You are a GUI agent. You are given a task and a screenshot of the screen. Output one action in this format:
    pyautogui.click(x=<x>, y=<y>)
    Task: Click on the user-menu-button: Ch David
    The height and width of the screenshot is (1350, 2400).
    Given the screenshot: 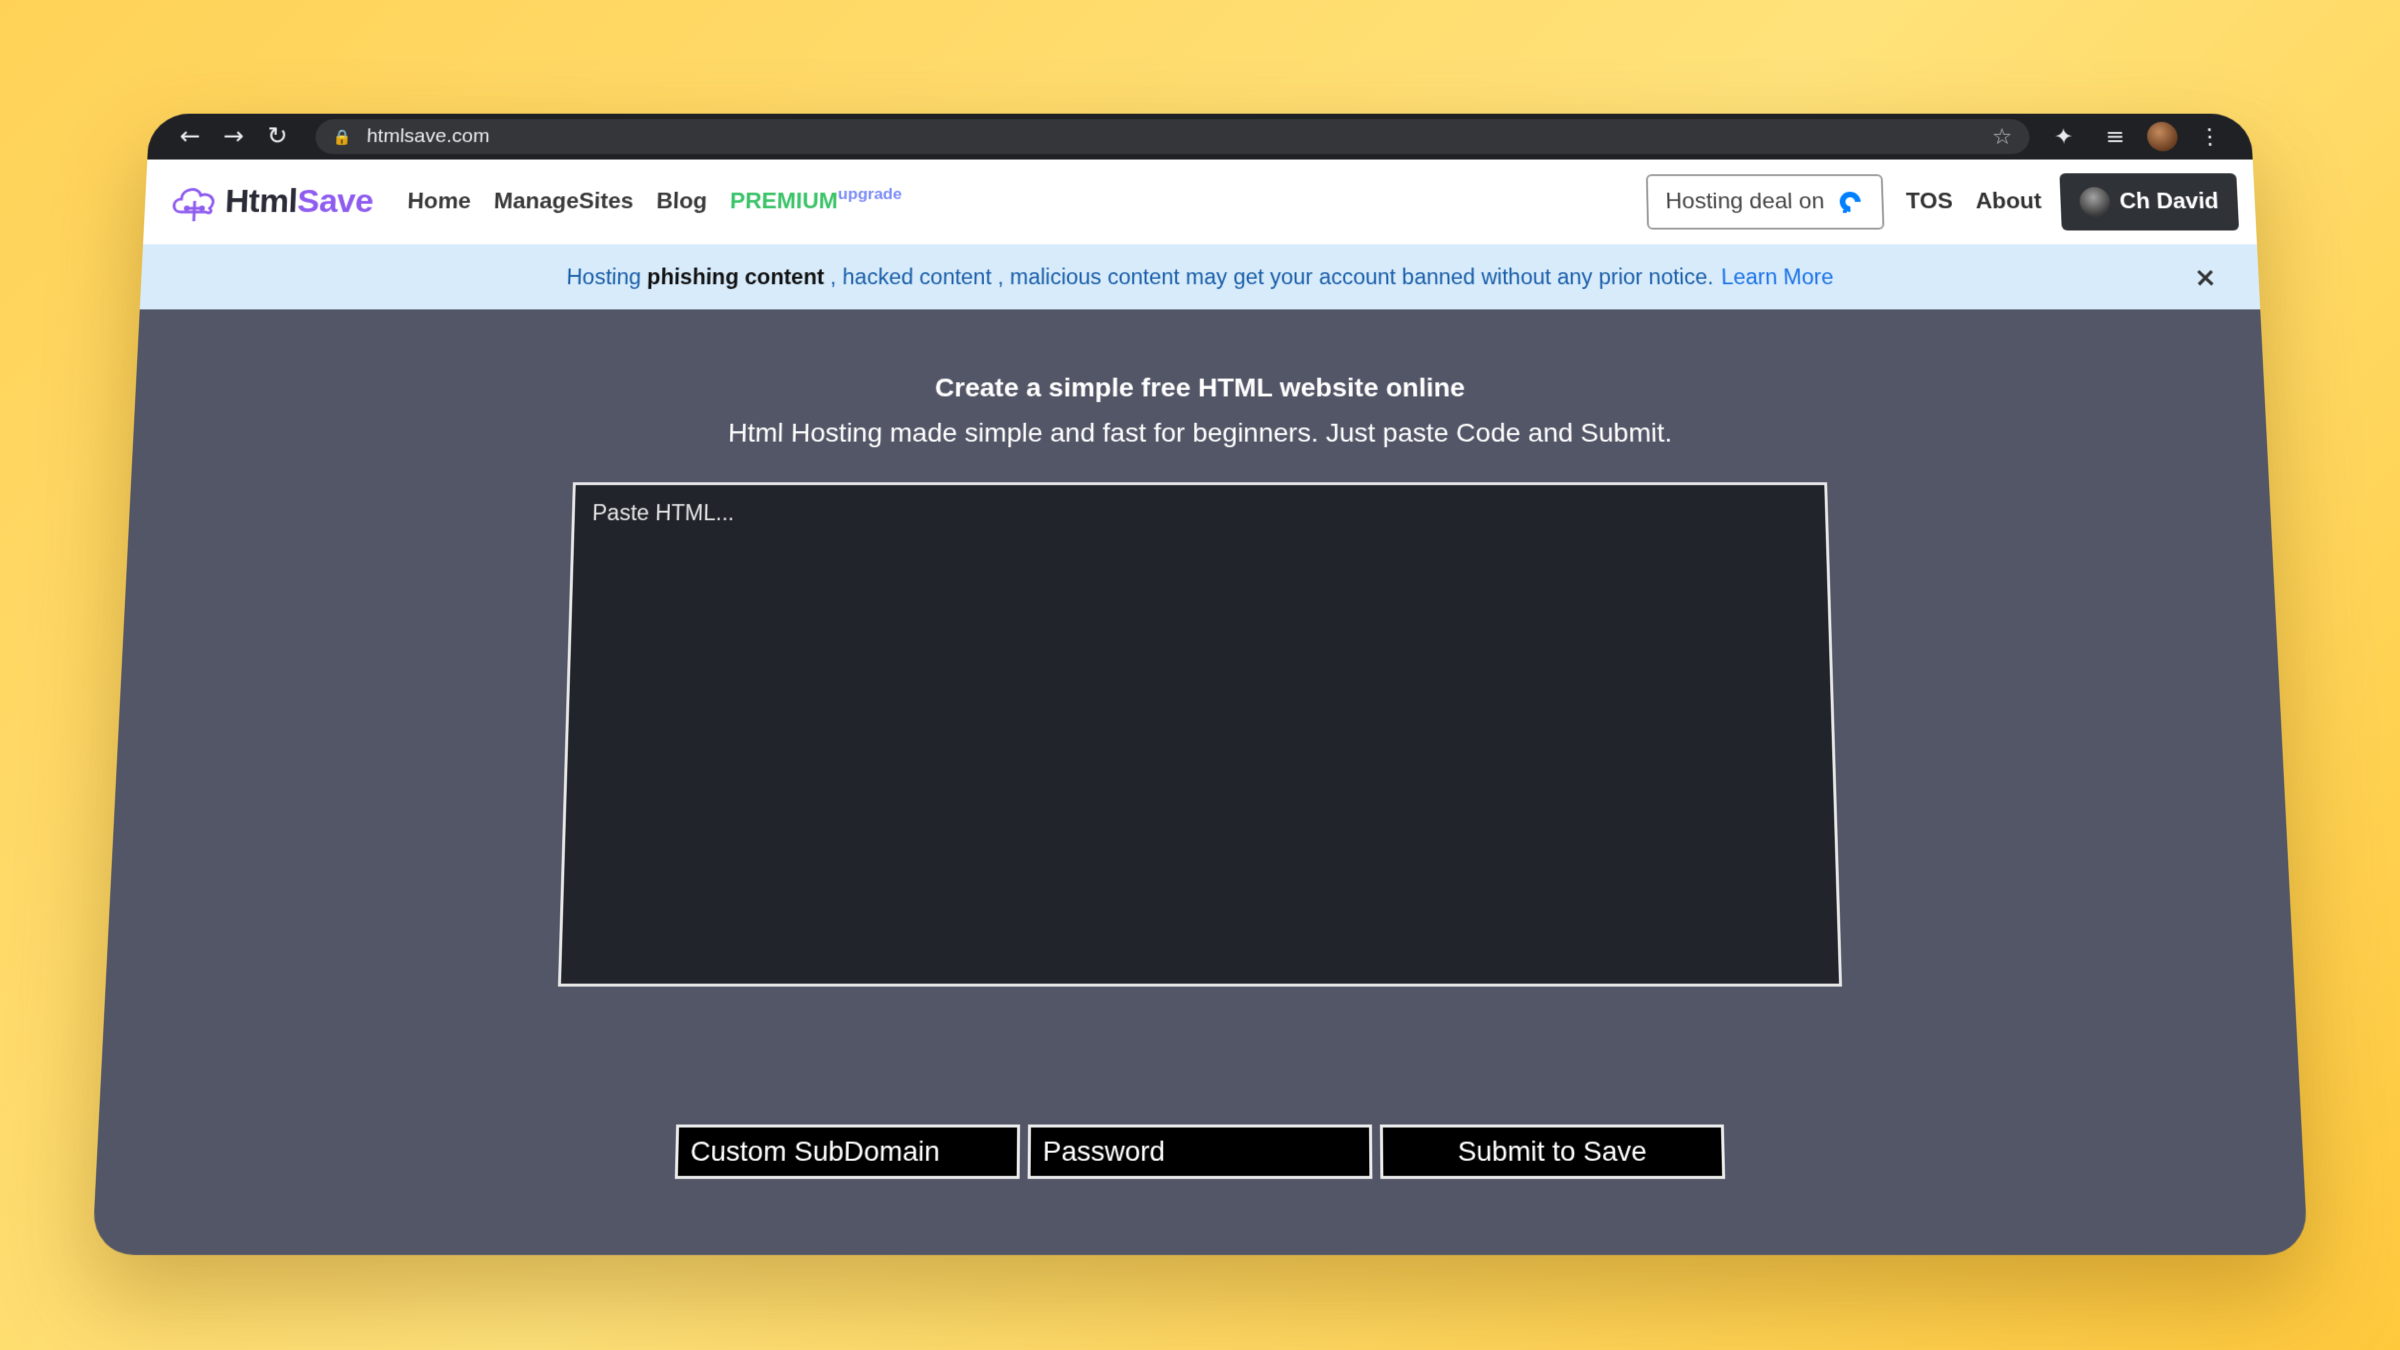 What is the action you would take?
    pyautogui.click(x=2149, y=202)
    